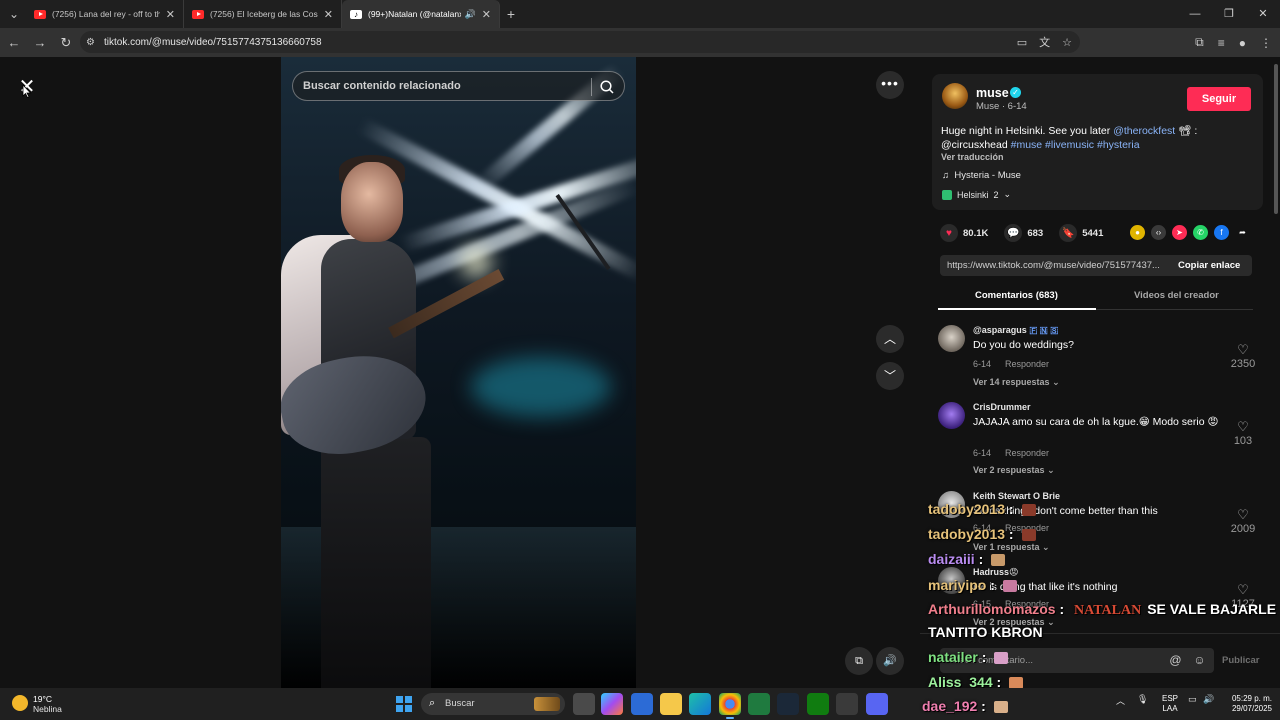 The image size is (1280, 720). Describe the element at coordinates (1016, 496) in the screenshot. I see `commenter-username: Keith Stewart O Brie` at that location.